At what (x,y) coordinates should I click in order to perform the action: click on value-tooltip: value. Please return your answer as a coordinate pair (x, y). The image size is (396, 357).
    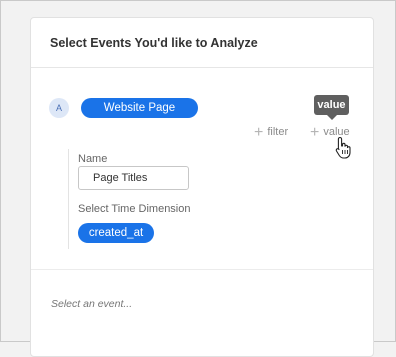
    Looking at the image, I should click on (331, 107).